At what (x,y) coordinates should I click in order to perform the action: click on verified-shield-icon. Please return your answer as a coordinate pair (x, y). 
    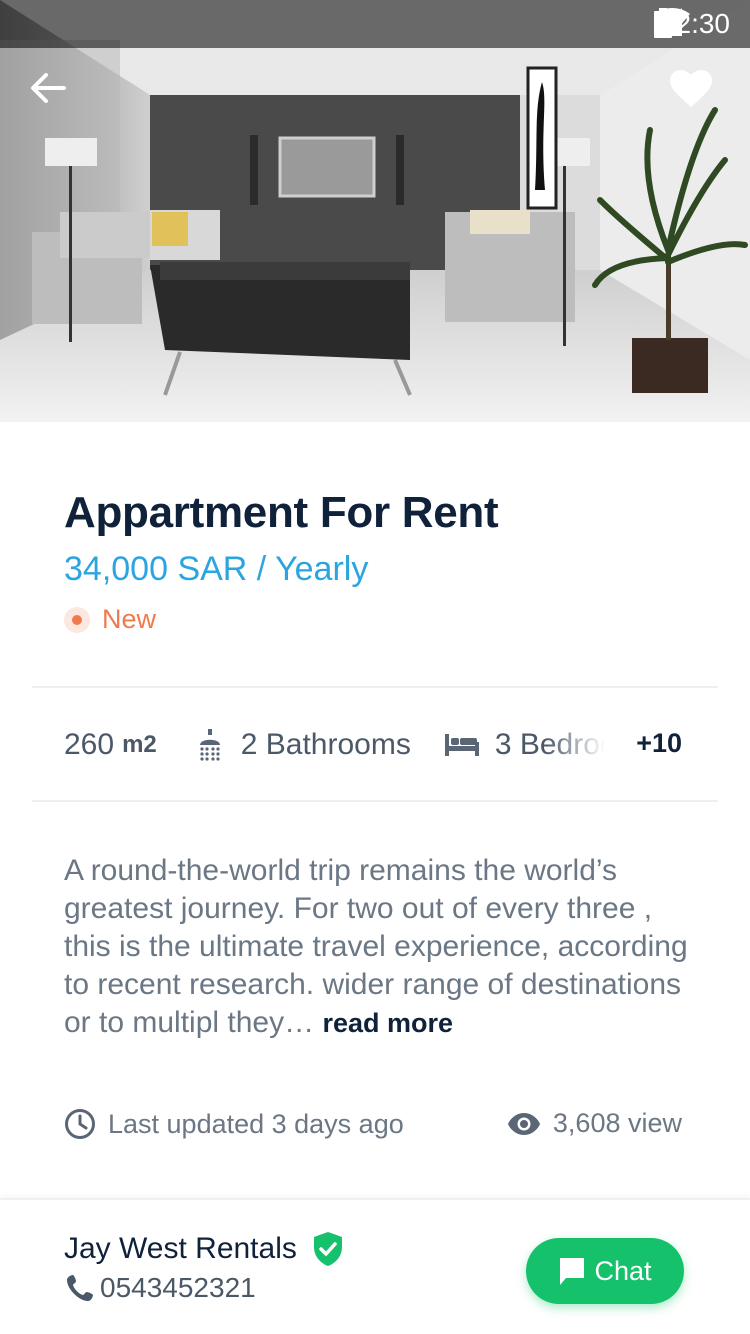
    Looking at the image, I should click on (327, 1249).